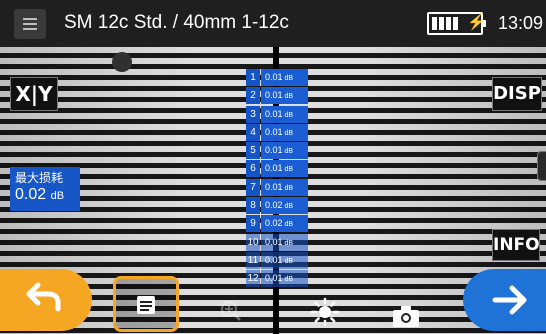  What do you see at coordinates (277, 187) in the screenshot?
I see `loss-row: 7 0.01 dB` at bounding box center [277, 187].